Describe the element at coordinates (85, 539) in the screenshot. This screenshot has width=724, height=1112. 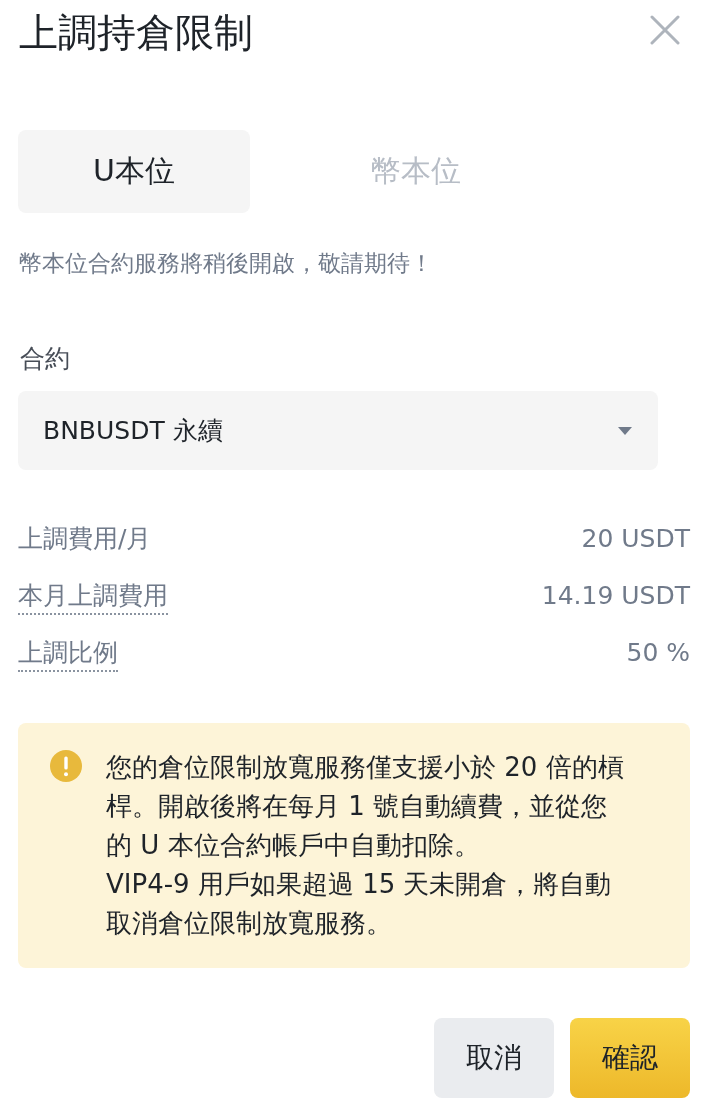
I see `fee-label: 上調費用/月` at that location.